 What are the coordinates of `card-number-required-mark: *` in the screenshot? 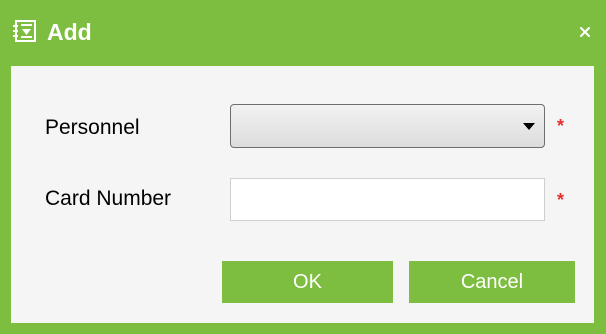 It's located at (561, 200).